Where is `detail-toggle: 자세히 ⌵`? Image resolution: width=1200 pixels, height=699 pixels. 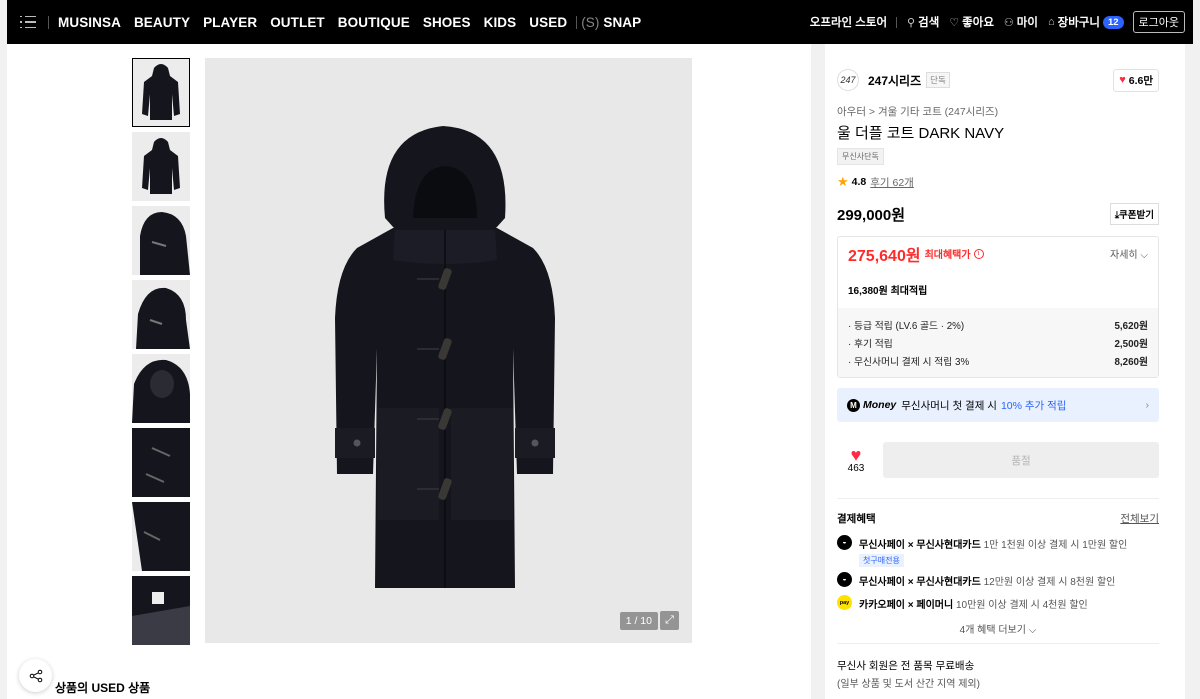 detail-toggle: 자세히 ⌵ is located at coordinates (1129, 253).